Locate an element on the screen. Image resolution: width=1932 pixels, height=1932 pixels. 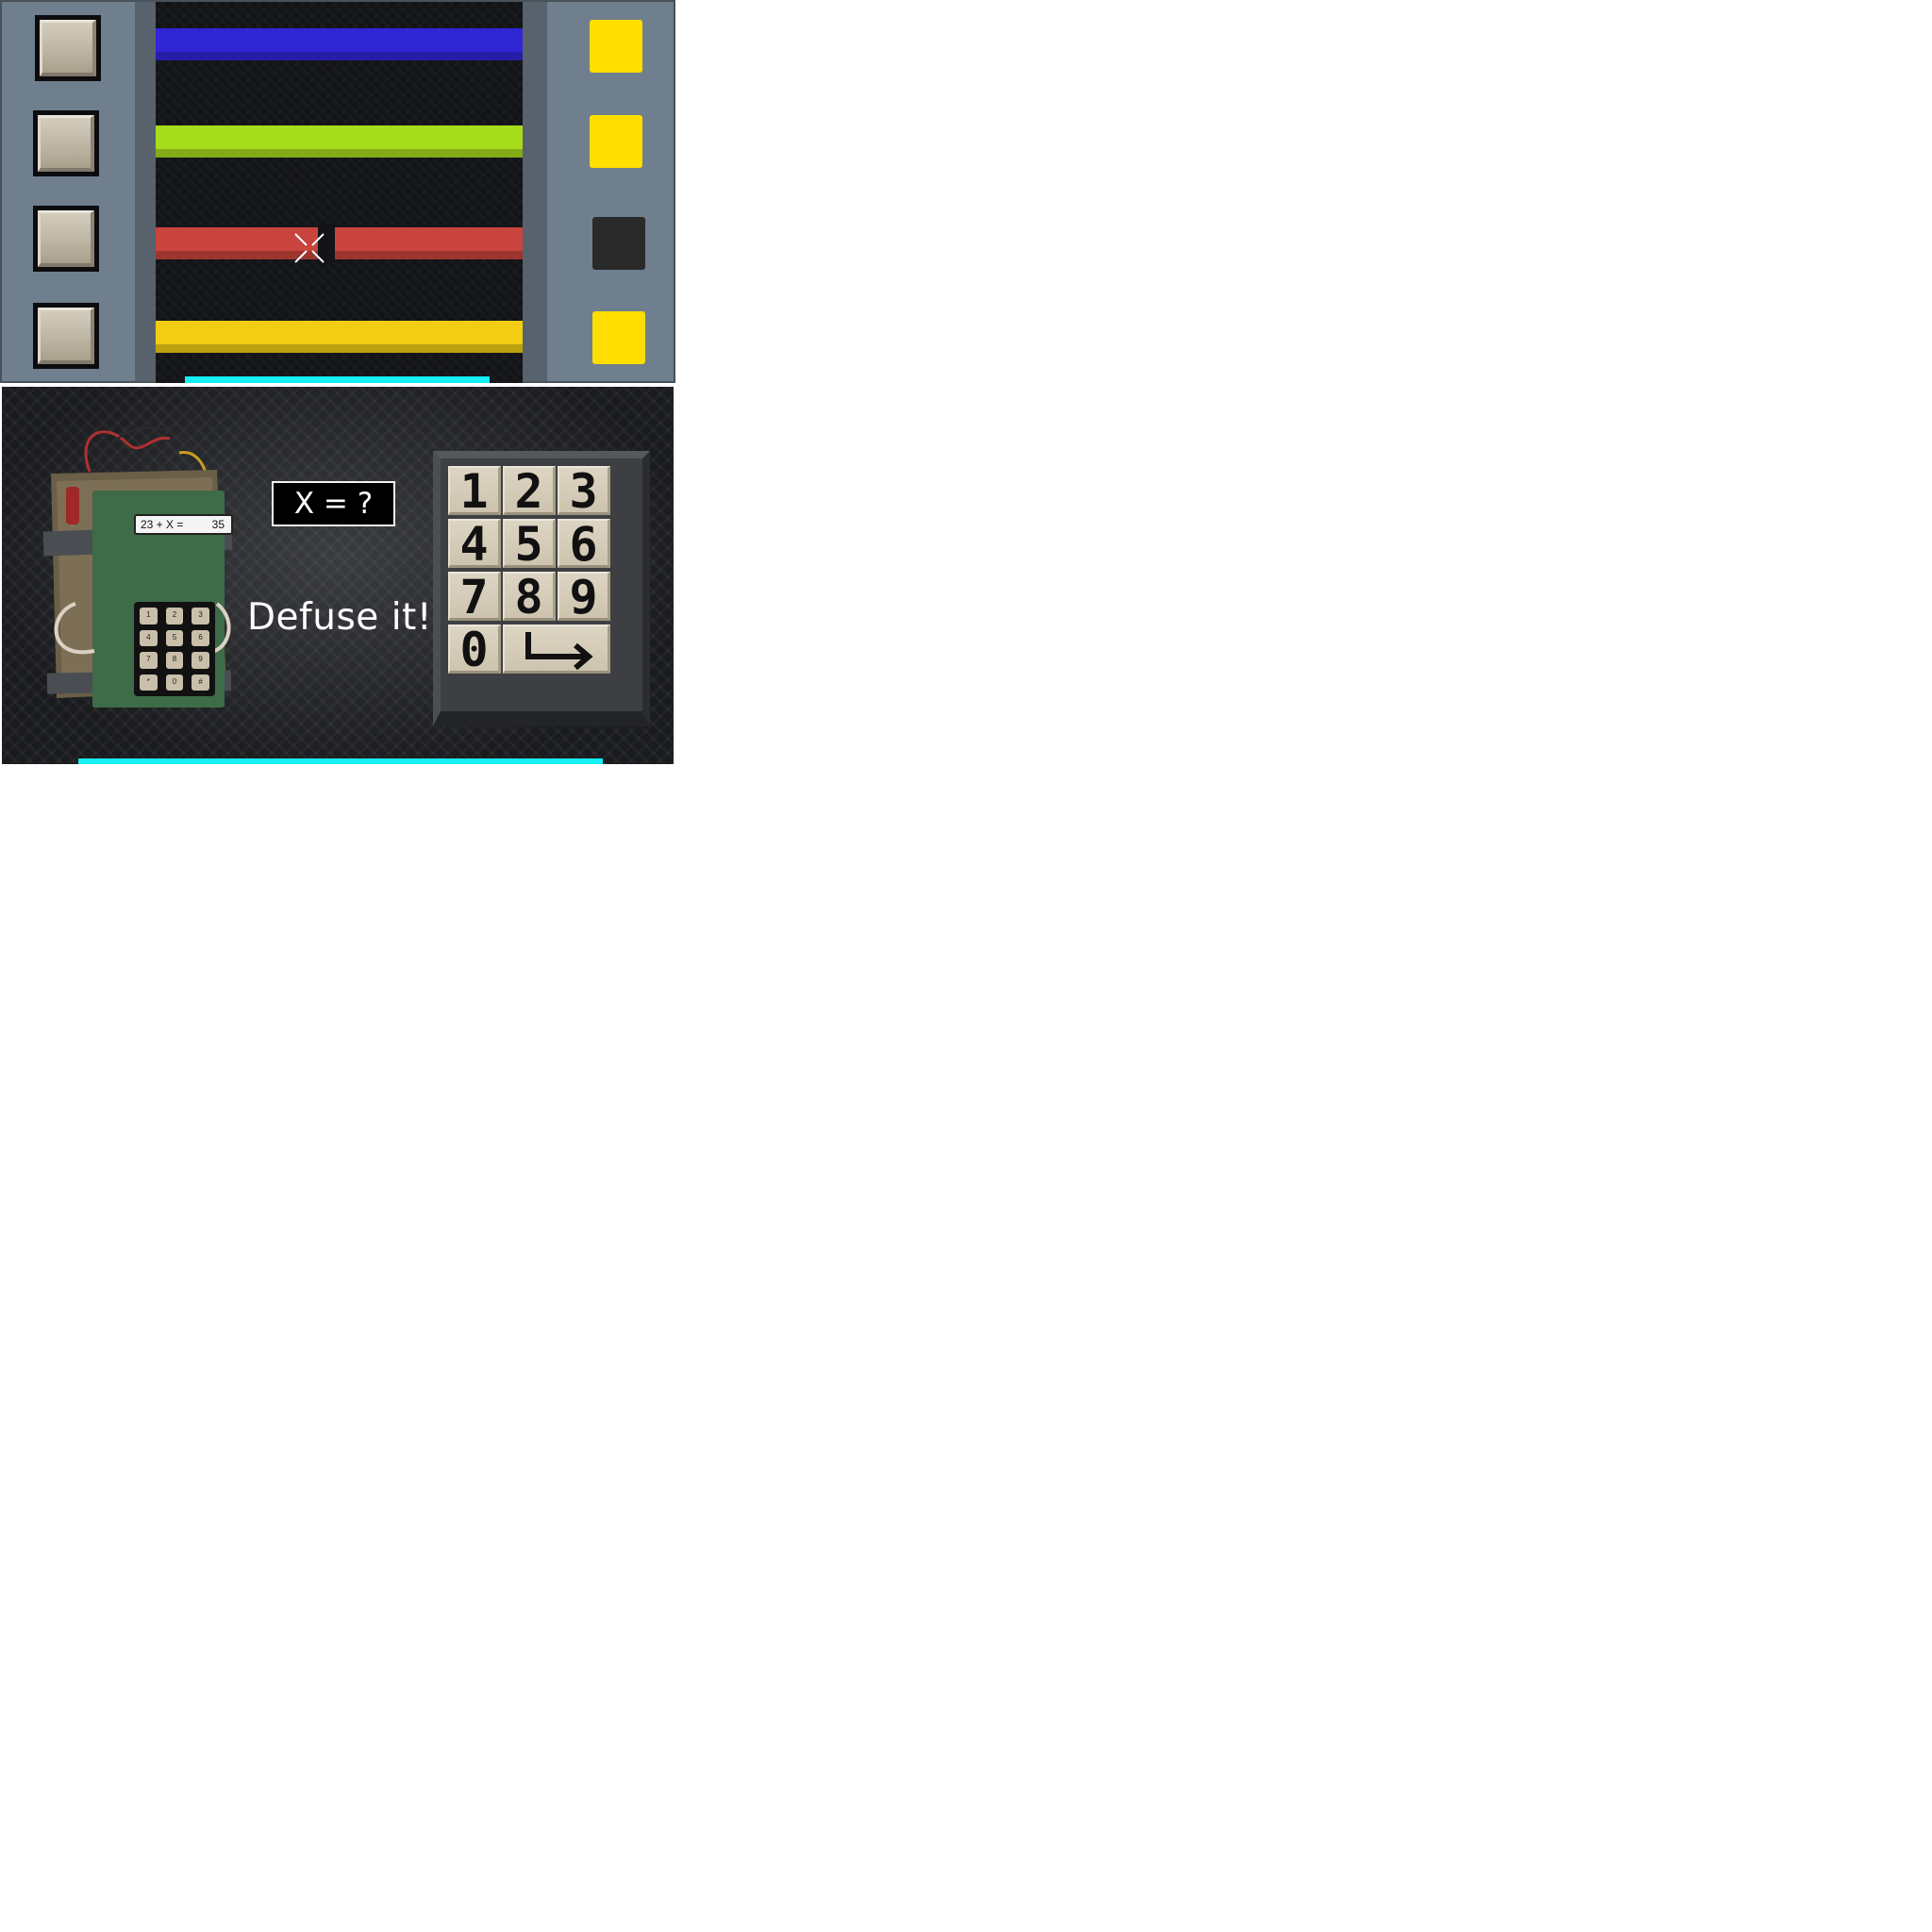
key-7: 7 is located at coordinates (475, 596).